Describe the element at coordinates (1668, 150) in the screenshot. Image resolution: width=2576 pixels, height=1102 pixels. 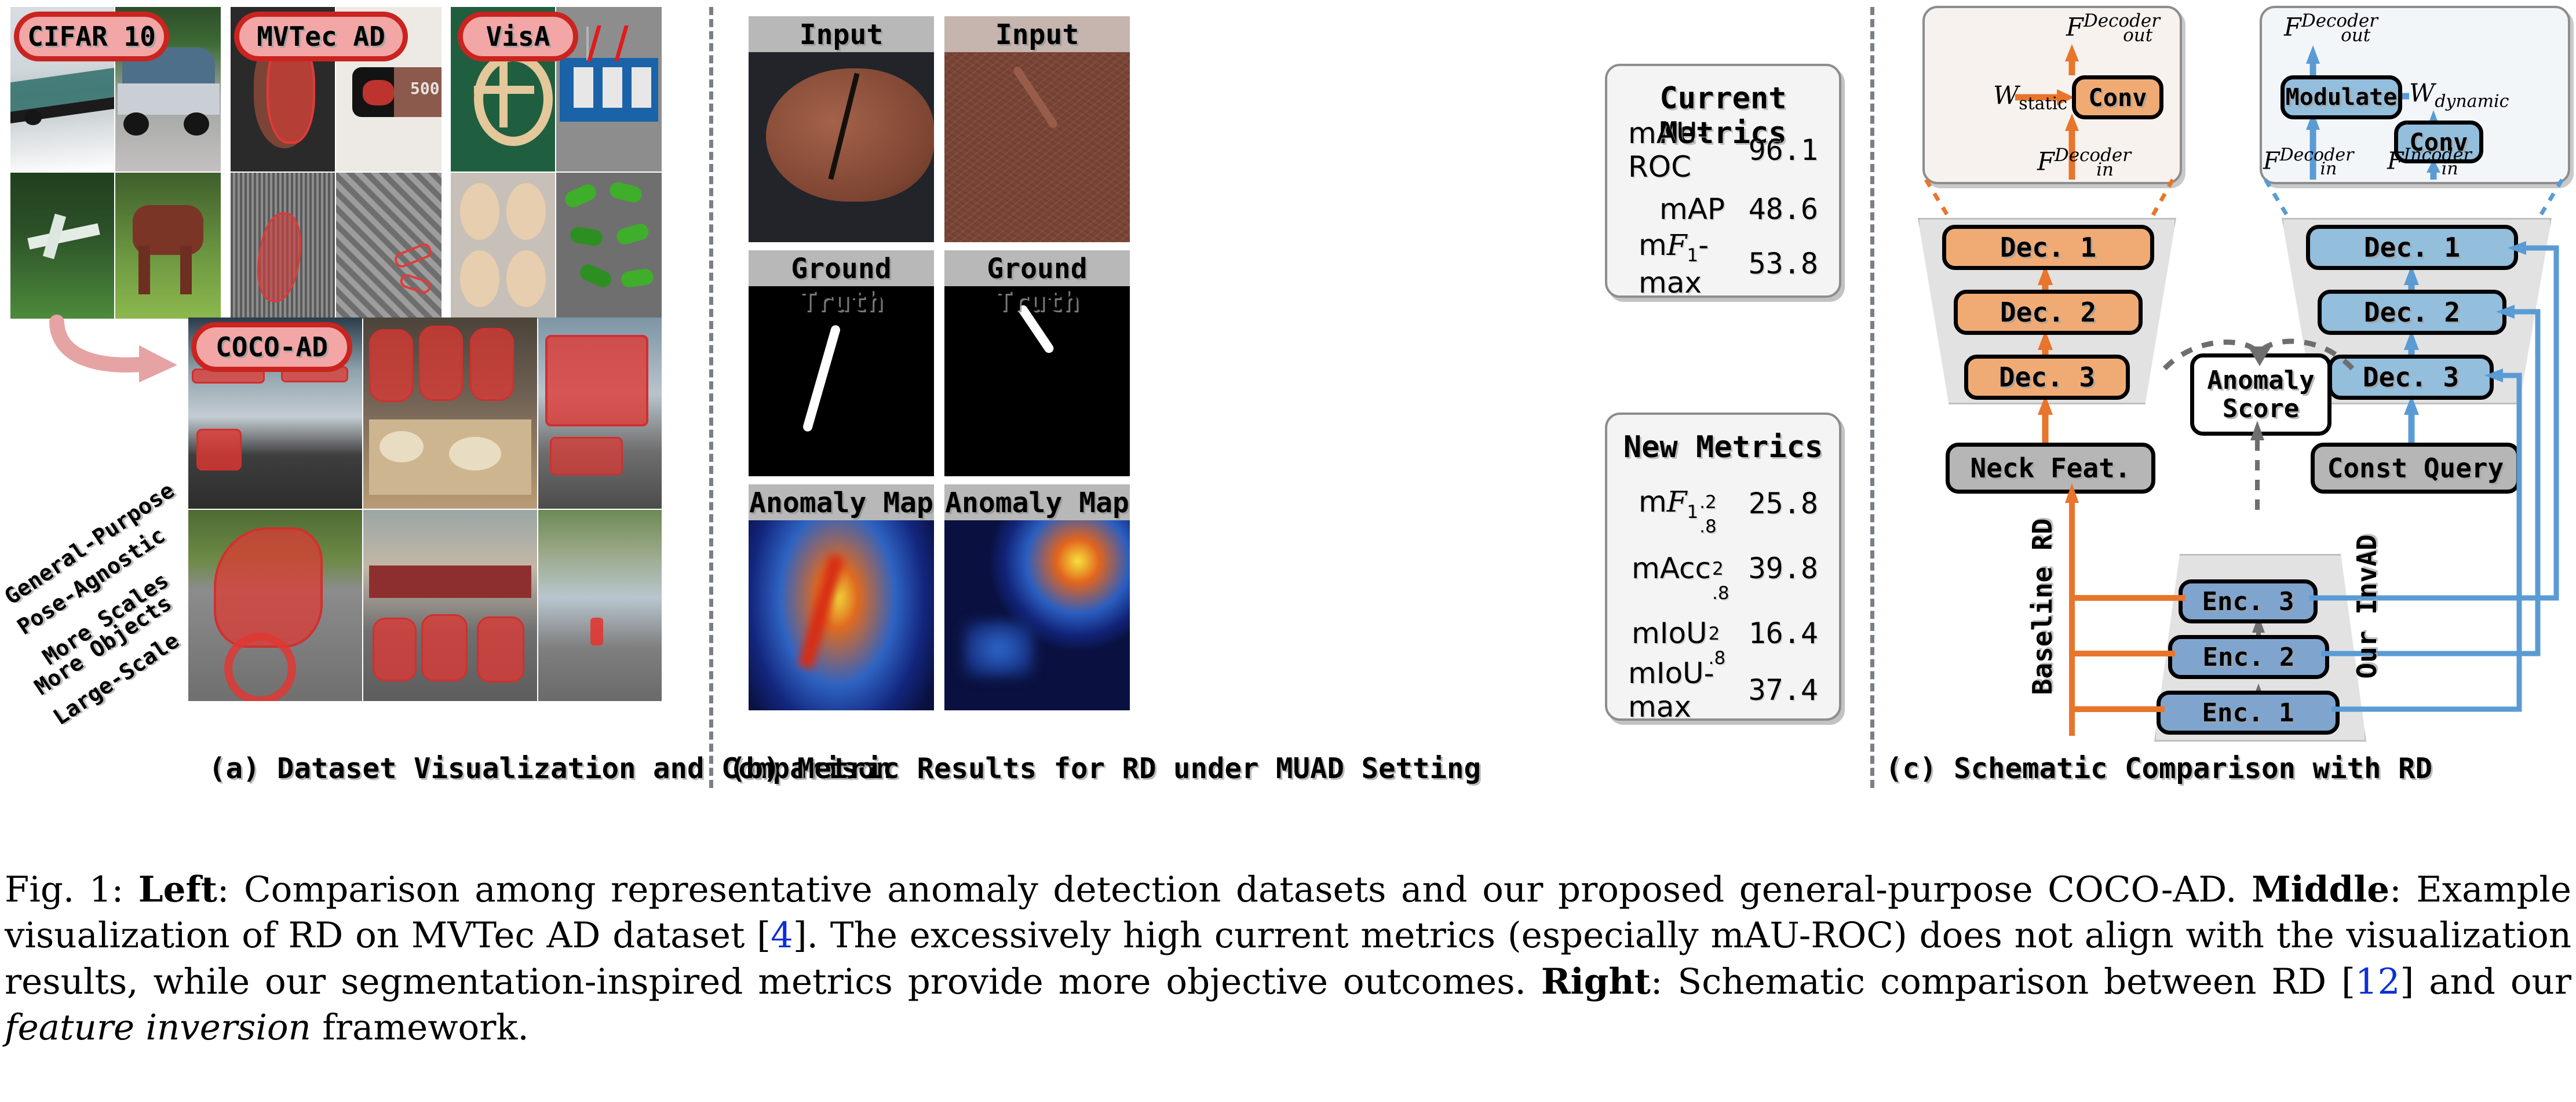
I see `metric-name-mauroc: mAU-ROC` at that location.